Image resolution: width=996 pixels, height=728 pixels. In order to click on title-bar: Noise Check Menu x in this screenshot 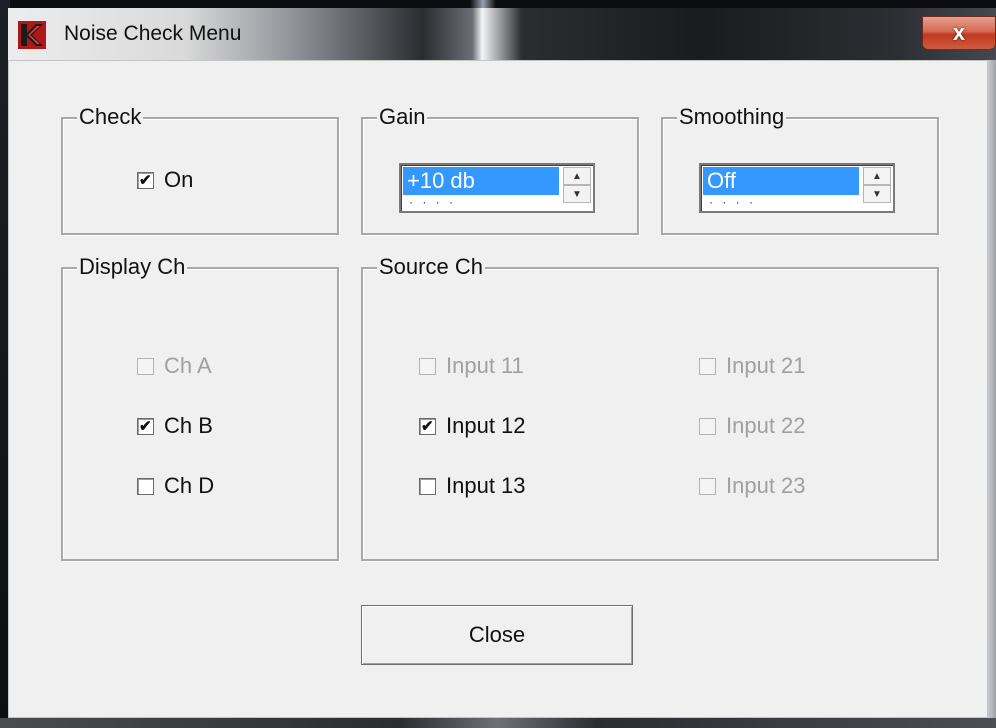, I will do `click(502, 34)`.